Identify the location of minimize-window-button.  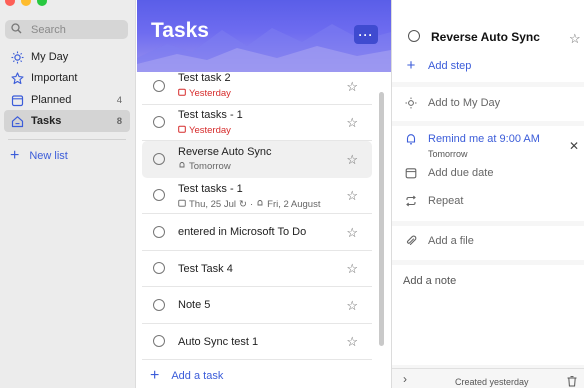
(26, 3).